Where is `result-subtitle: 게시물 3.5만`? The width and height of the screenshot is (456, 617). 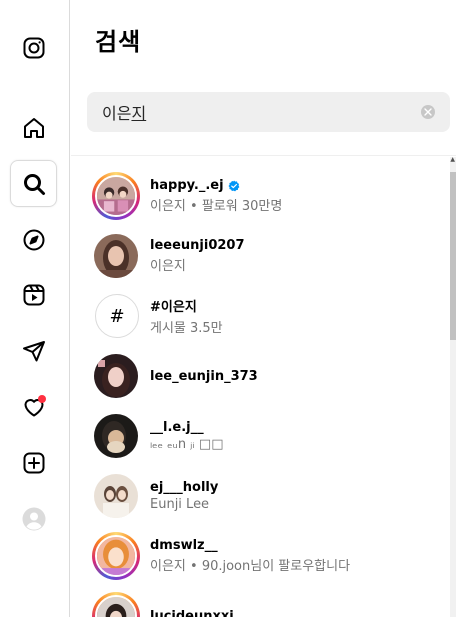 result-subtitle: 게시물 3.5만 is located at coordinates (186, 328).